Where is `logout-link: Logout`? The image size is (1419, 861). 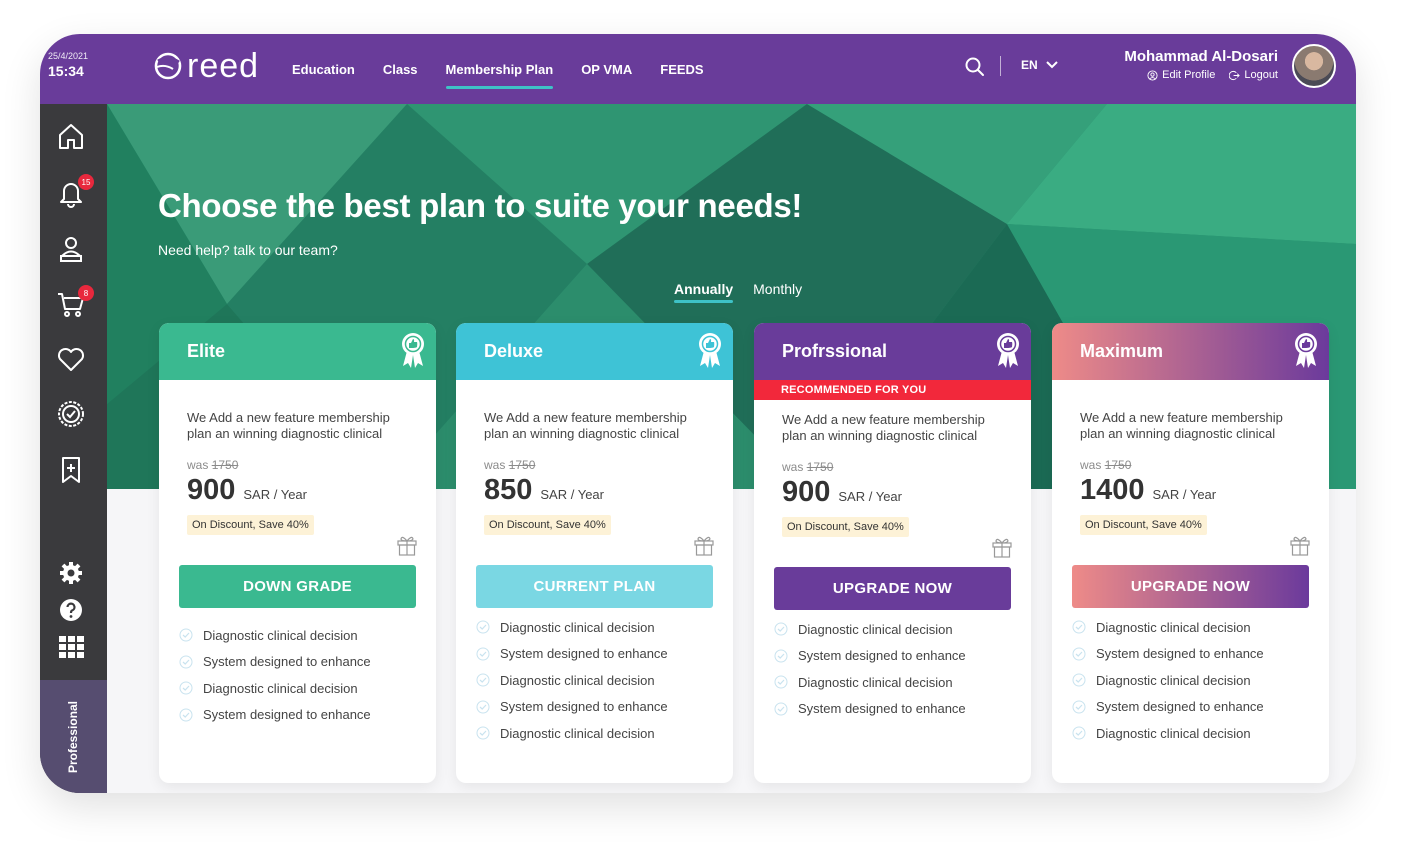 logout-link: Logout is located at coordinates (1253, 75).